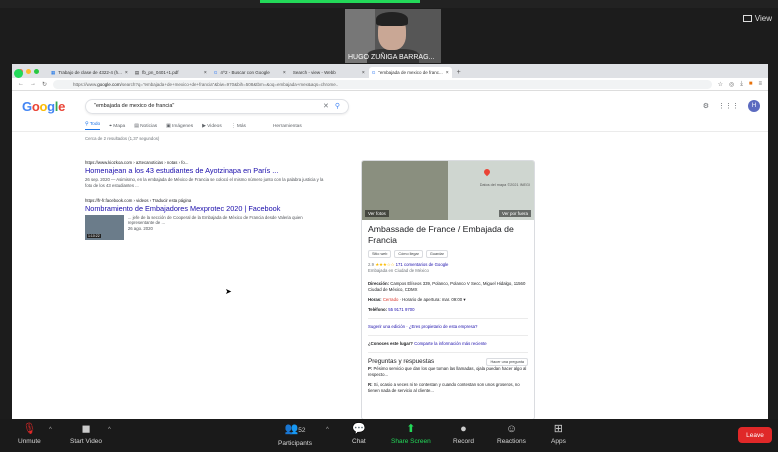 This screenshot has width=778, height=452. What do you see at coordinates (706, 106) in the screenshot?
I see `settings-gear-icon: ⚙` at bounding box center [706, 106].